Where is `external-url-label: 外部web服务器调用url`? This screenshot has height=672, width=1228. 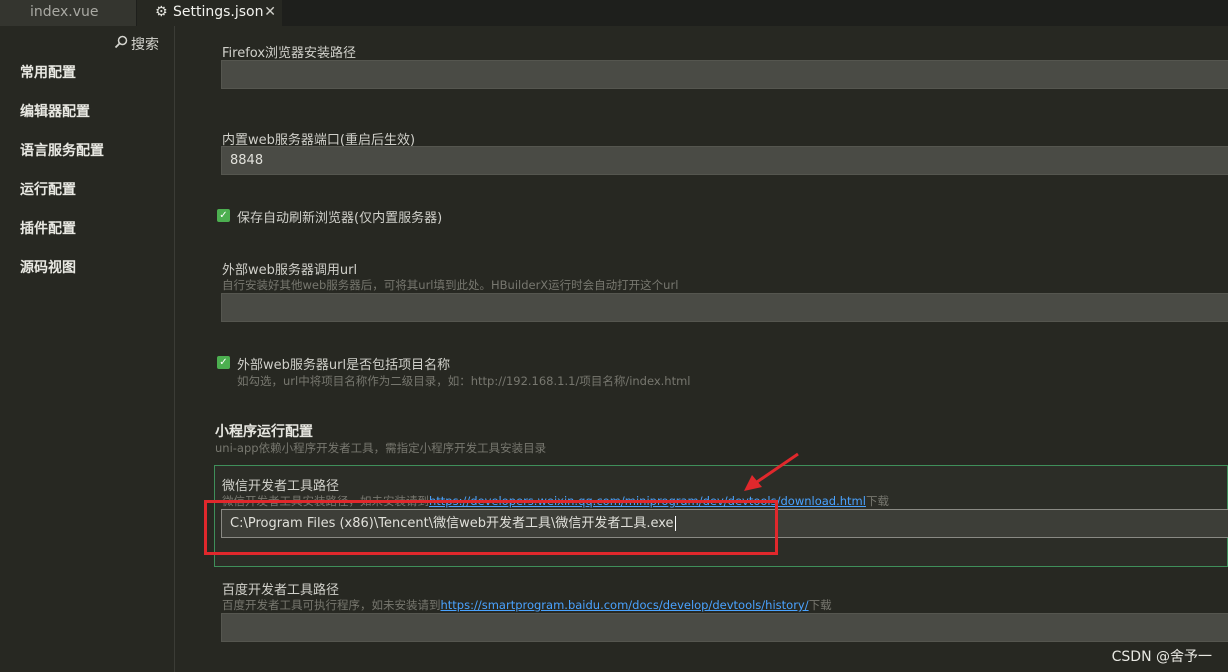 external-url-label: 外部web服务器调用url is located at coordinates (290, 270).